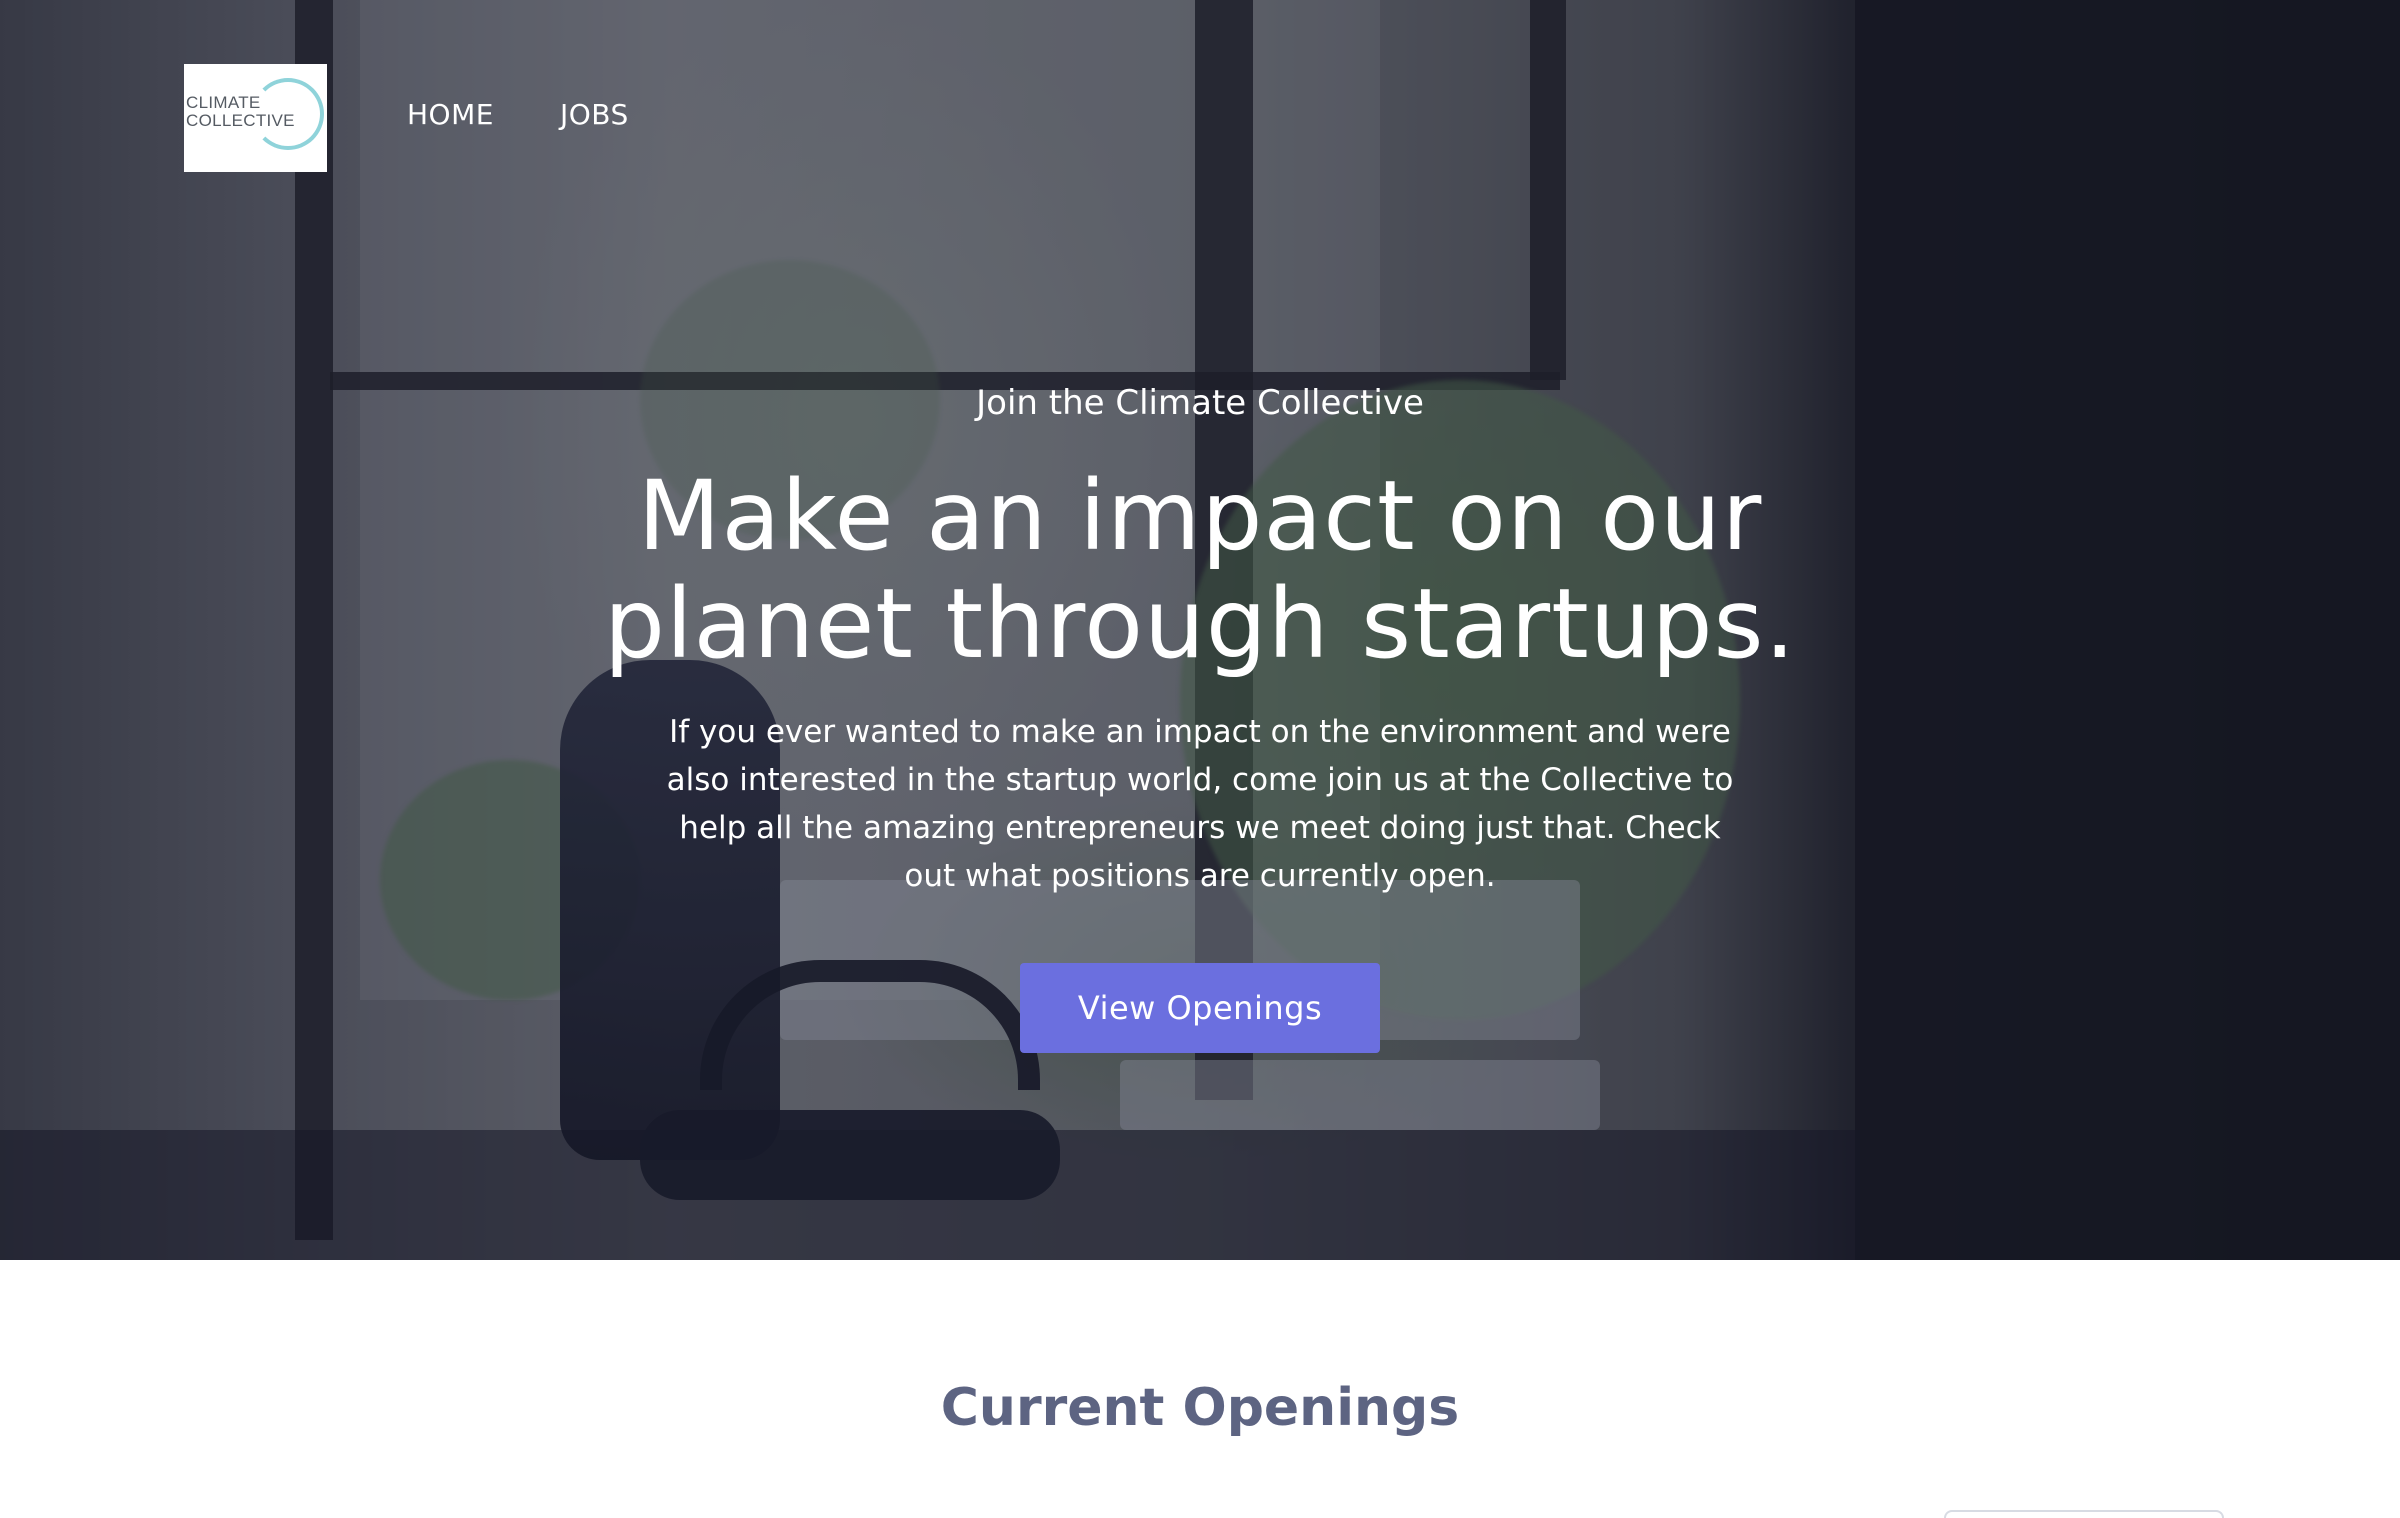 Image resolution: width=2400 pixels, height=1518 pixels. What do you see at coordinates (223, 102) in the screenshot?
I see `logo-text-line1: CLIMATE` at bounding box center [223, 102].